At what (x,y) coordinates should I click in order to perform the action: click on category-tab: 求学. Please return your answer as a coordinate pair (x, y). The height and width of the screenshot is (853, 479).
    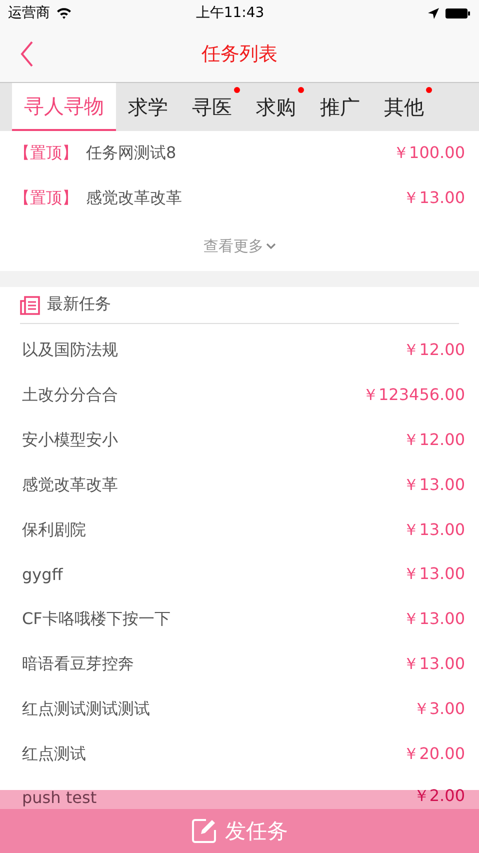
    Looking at the image, I should click on (148, 107).